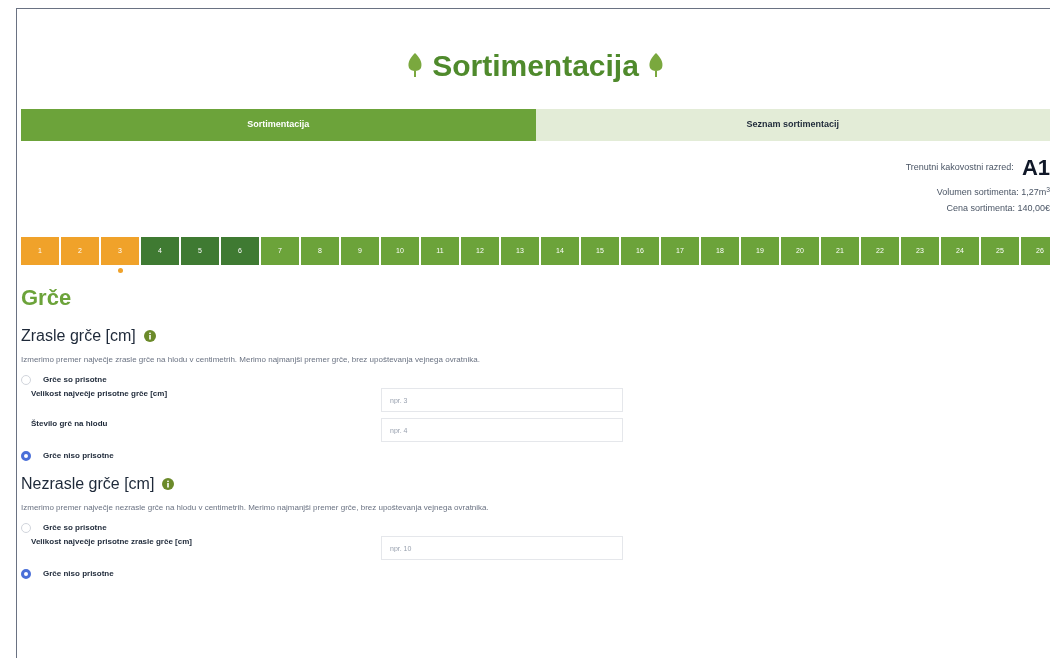  I want to click on page-title: Sortimentacija, so click(535, 65).